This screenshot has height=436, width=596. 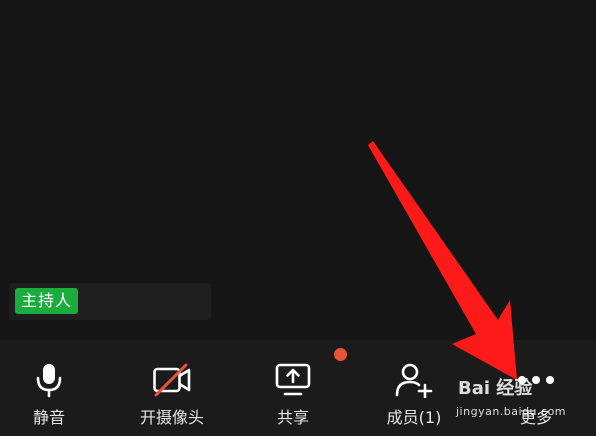 What do you see at coordinates (340, 354) in the screenshot?
I see `notification-dot` at bounding box center [340, 354].